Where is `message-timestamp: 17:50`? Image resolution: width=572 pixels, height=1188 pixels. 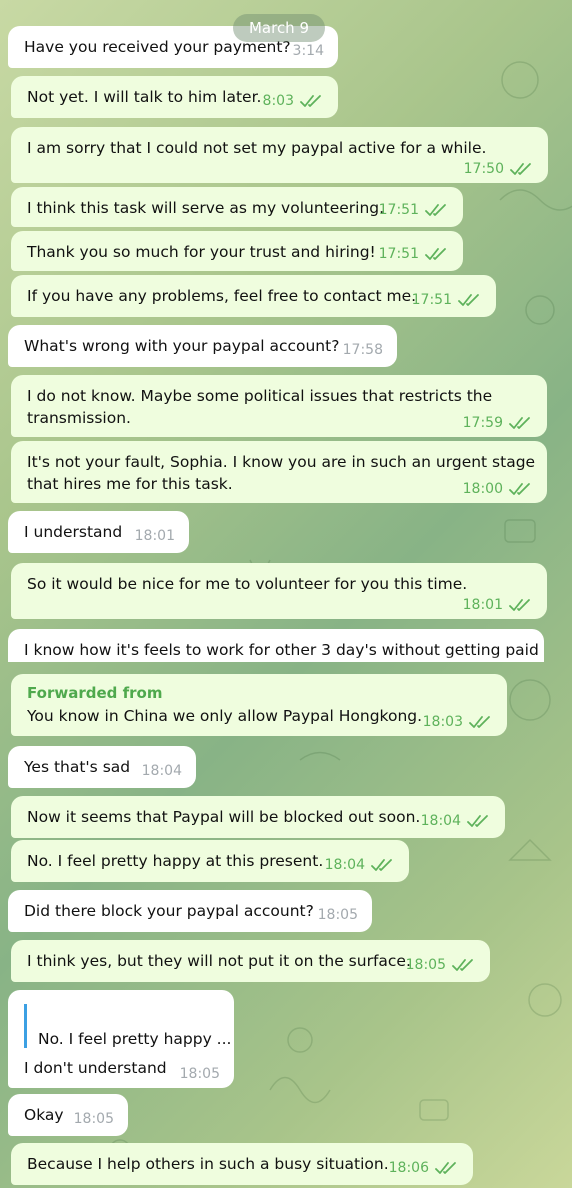 message-timestamp: 17:50 is located at coordinates (483, 169).